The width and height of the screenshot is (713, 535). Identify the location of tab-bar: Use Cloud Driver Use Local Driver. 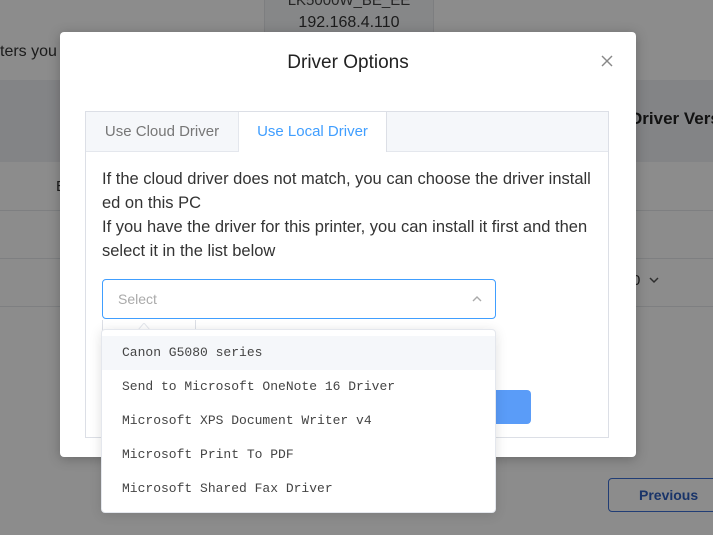
(347, 132).